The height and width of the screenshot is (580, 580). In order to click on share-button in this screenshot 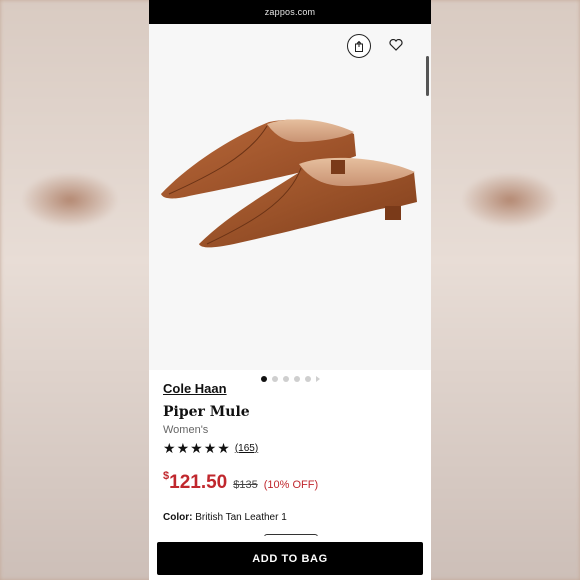, I will do `click(359, 46)`.